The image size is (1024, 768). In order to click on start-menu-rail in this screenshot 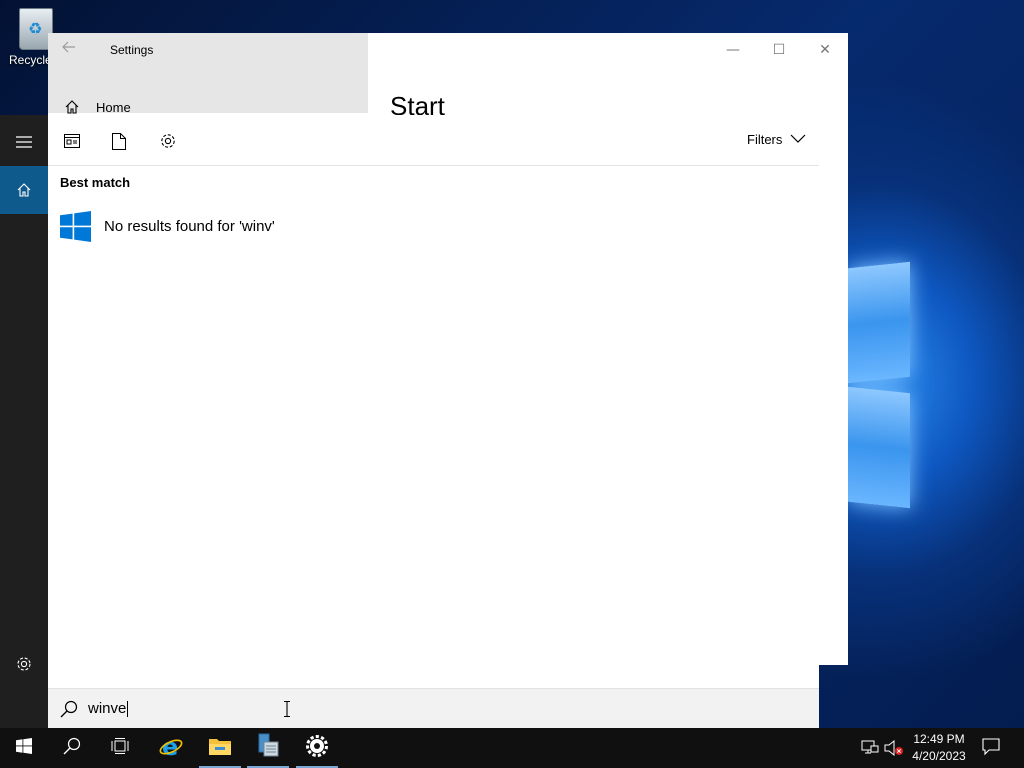, I will do `click(24, 421)`.